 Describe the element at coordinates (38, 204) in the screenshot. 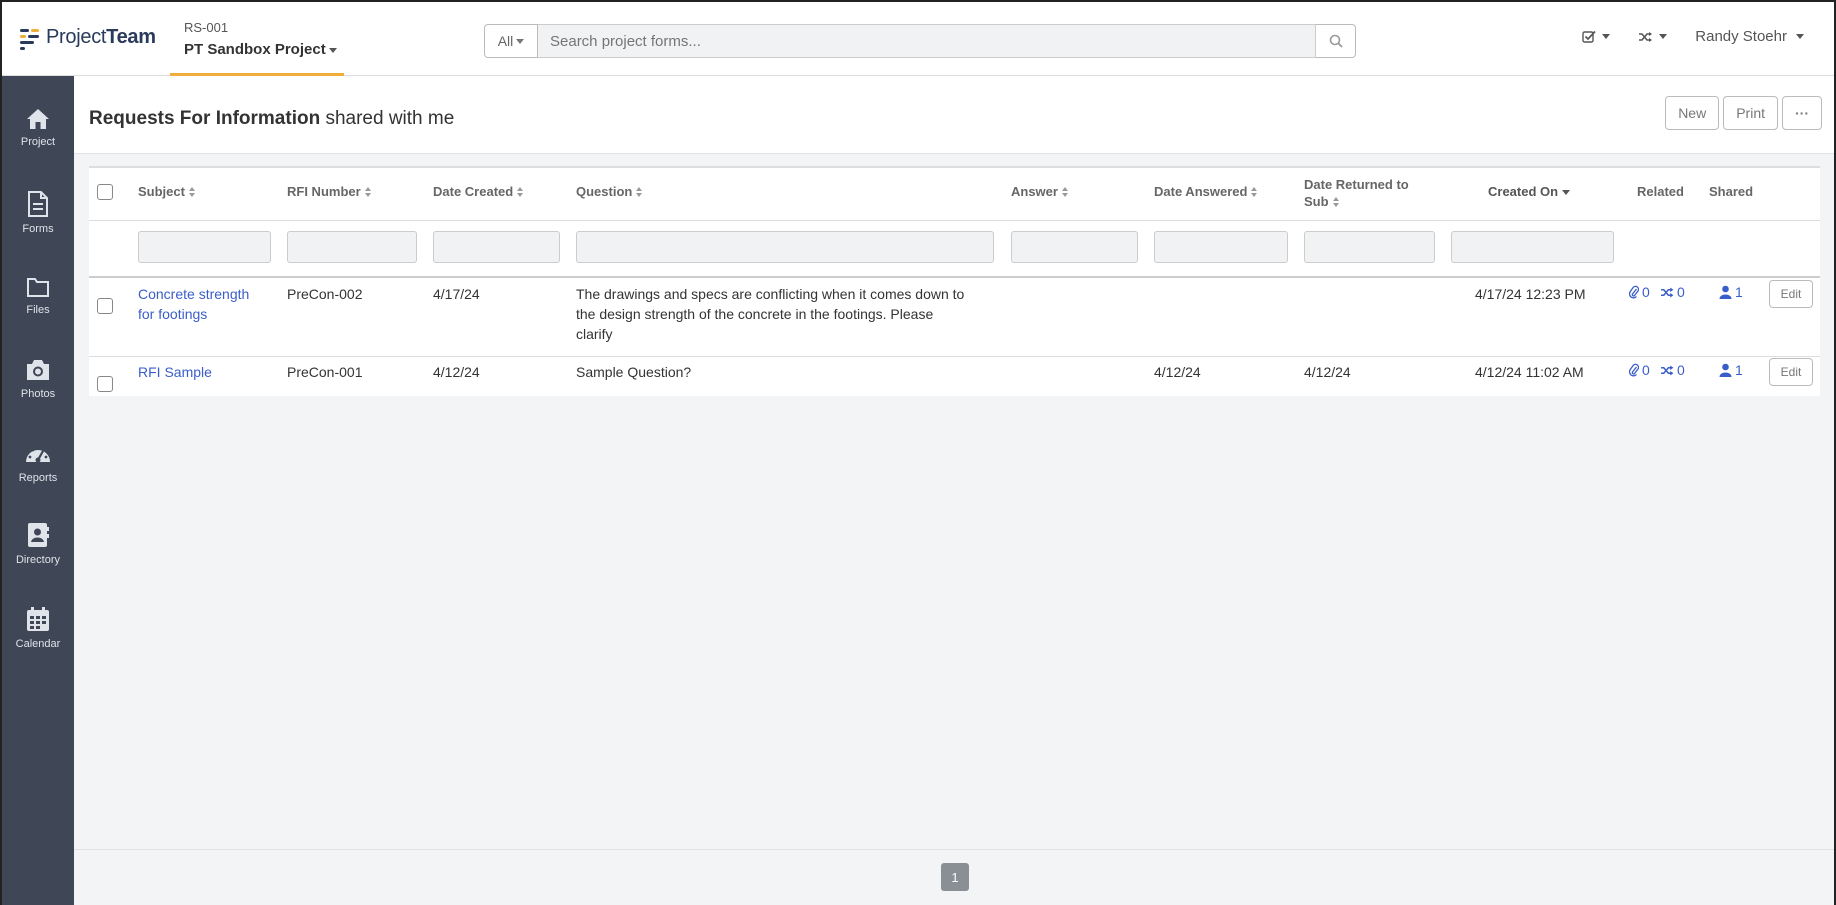

I see `document-icon` at that location.